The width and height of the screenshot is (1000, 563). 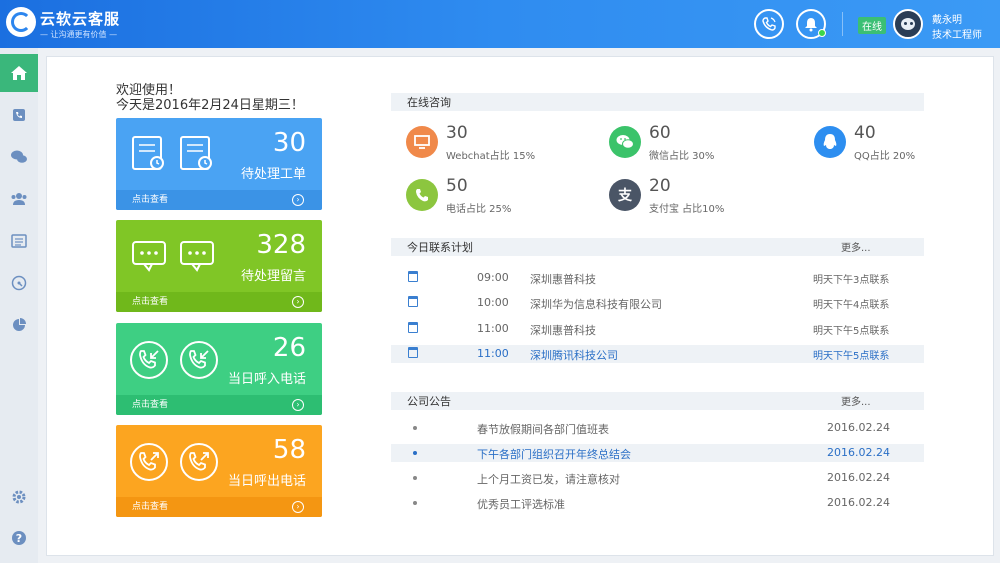 I want to click on section-title: 今日联系计划, so click(x=440, y=247).